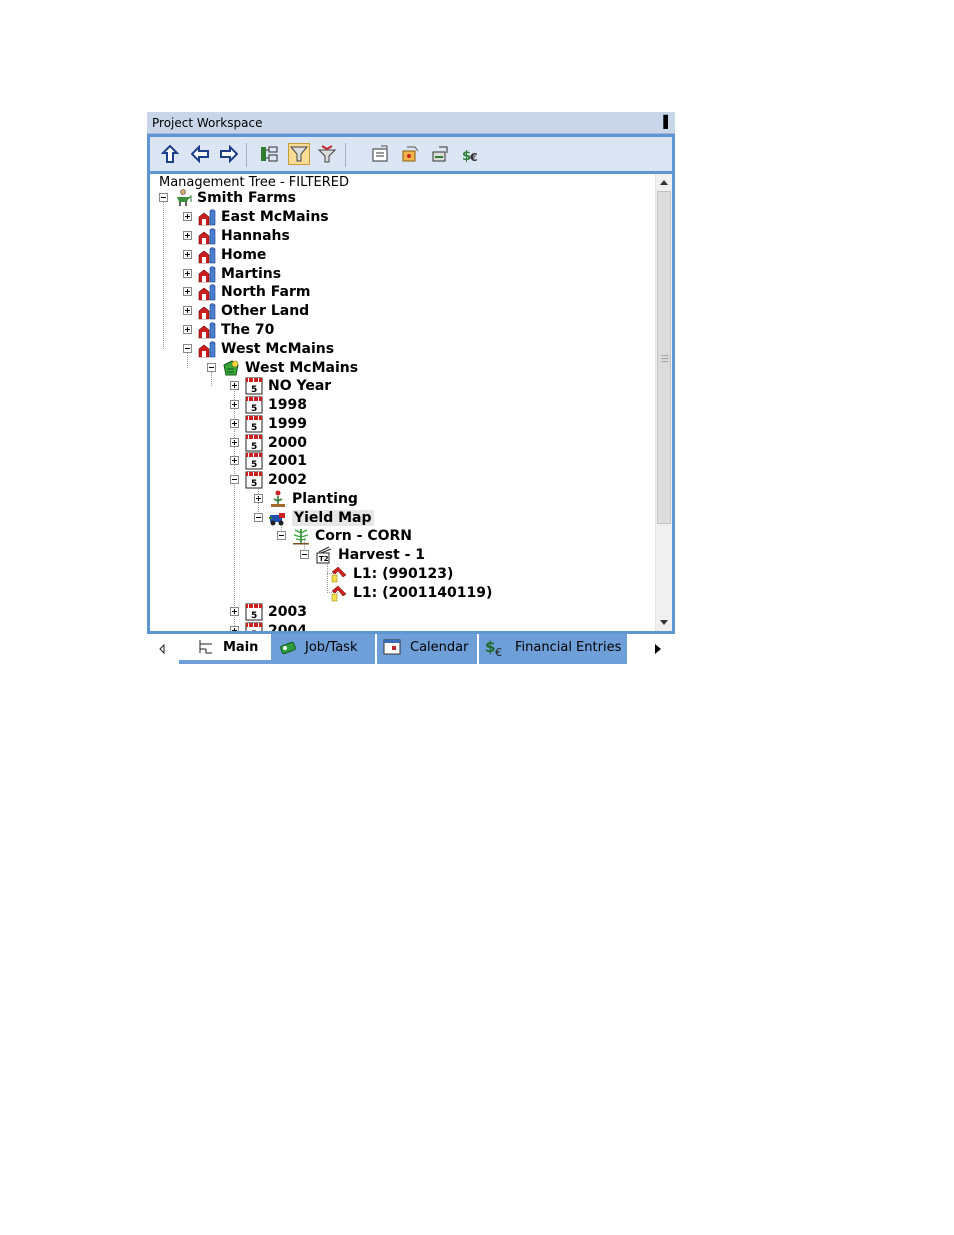 This screenshot has height=1235, width=954. I want to click on tree-node: 5 1998, so click(268, 404).